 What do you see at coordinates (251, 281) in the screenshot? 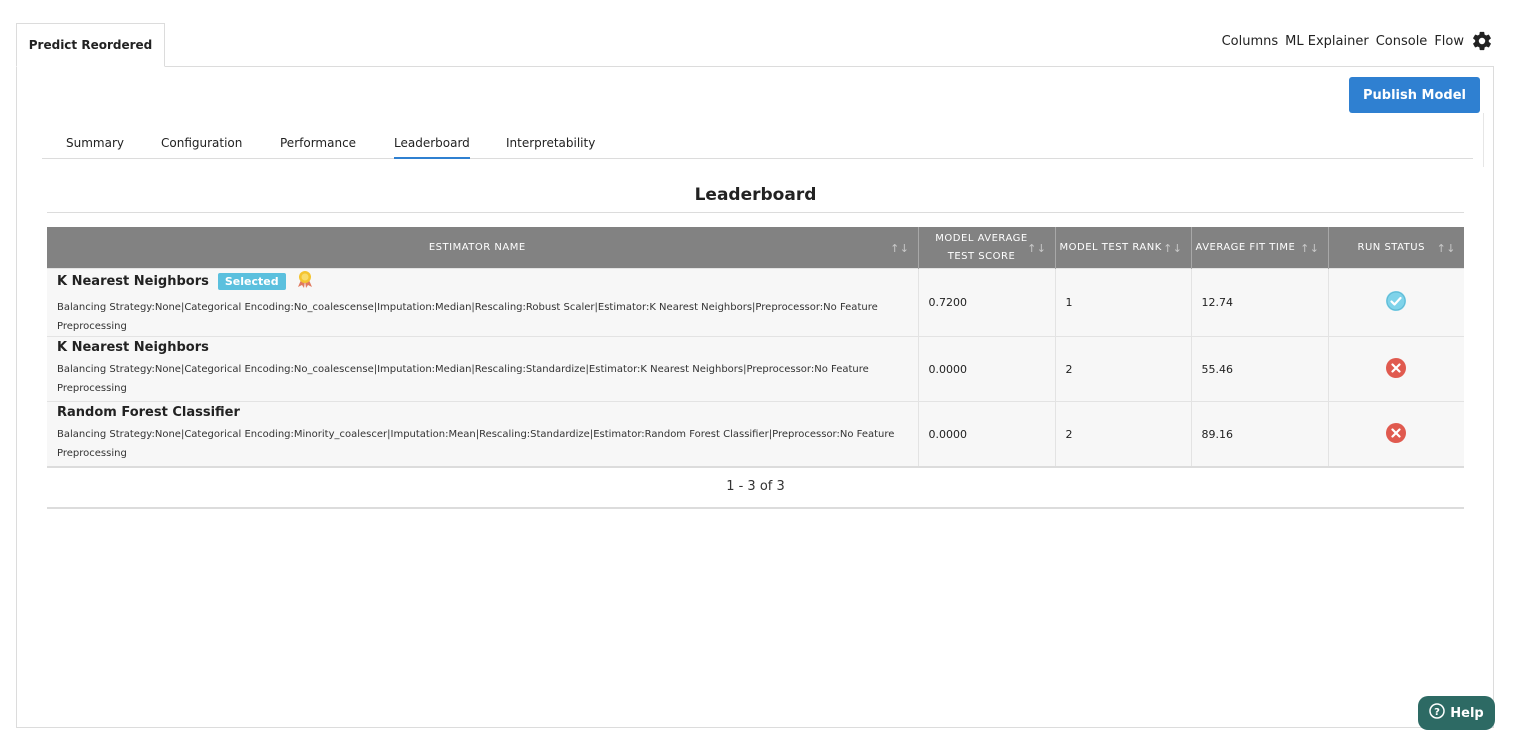
I see `selected-badge: Selected` at bounding box center [251, 281].